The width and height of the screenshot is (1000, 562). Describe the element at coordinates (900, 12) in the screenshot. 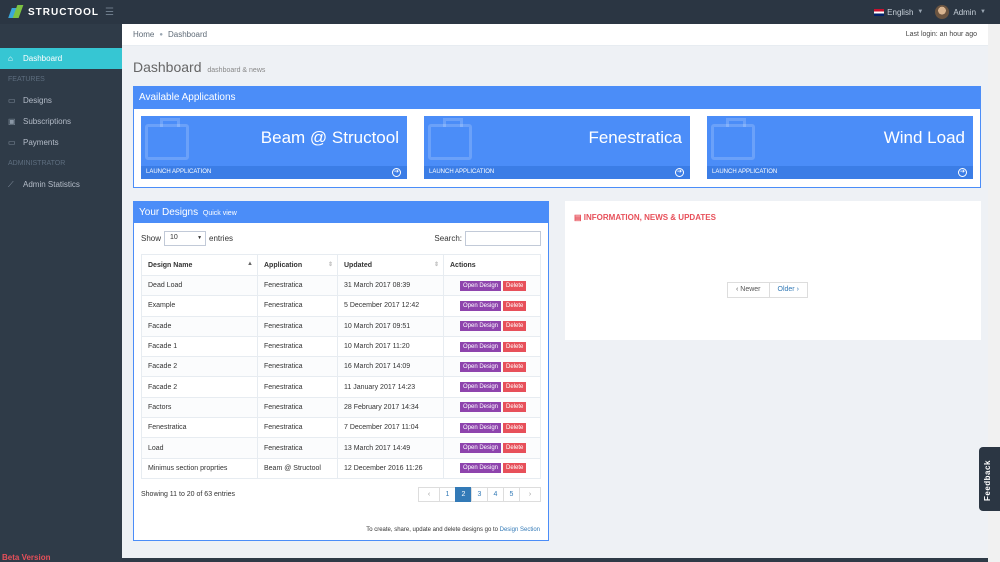

I see `language-selector: English` at that location.